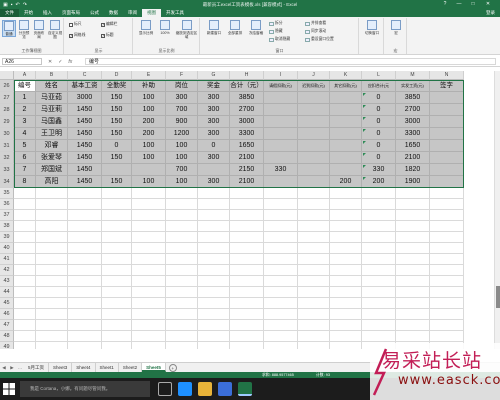  I want to click on maximize-button: □, so click(473, 4).